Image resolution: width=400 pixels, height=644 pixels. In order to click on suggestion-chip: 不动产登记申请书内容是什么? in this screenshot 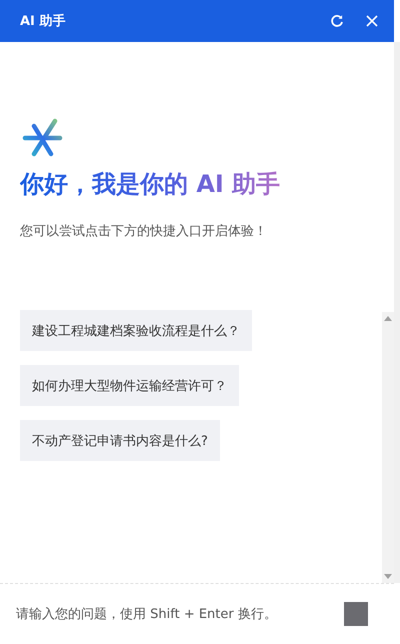, I will do `click(120, 440)`.